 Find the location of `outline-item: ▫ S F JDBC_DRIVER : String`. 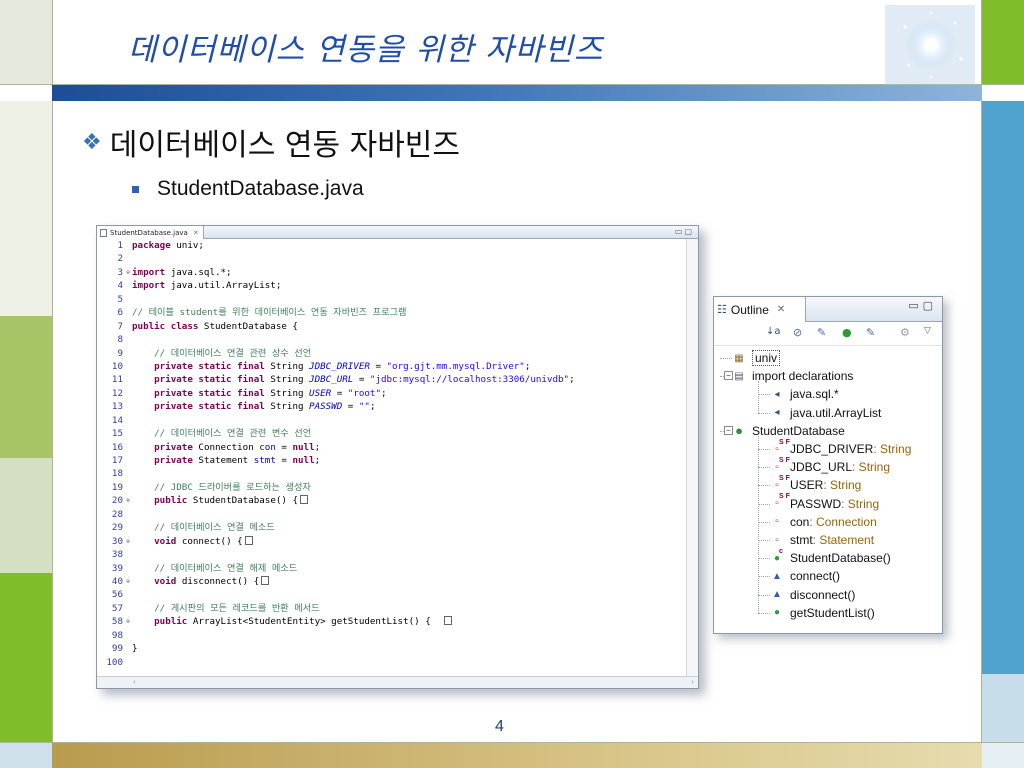

outline-item: ▫ S F JDBC_DRIVER : String is located at coordinates (841, 448).